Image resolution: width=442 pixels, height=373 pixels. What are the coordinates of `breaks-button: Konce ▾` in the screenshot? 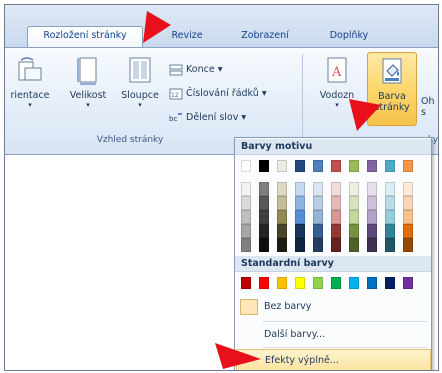 It's located at (195, 71).